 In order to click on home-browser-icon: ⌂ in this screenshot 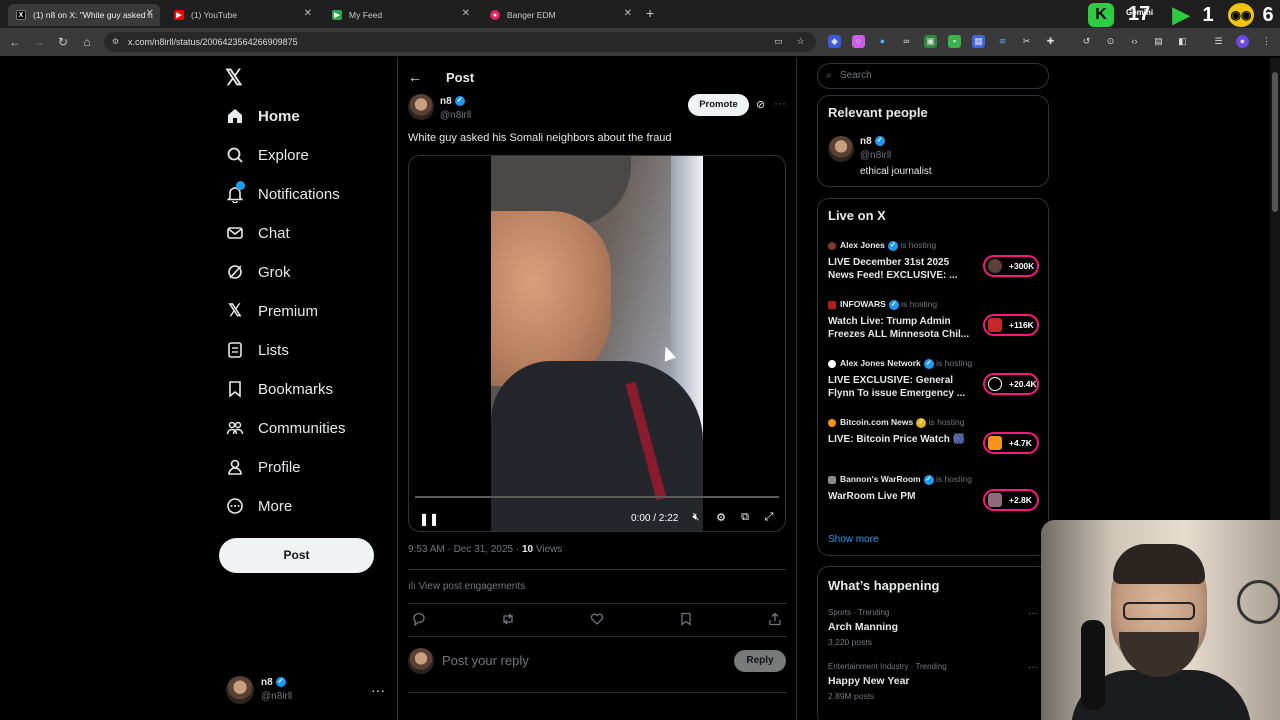, I will do `click(87, 42)`.